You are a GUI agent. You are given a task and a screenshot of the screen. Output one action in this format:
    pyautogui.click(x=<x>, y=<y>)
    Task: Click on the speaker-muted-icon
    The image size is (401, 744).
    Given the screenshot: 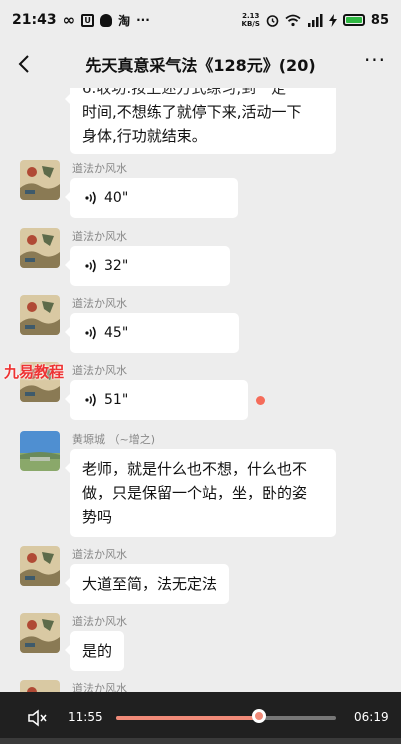 What is the action you would take?
    pyautogui.click(x=37, y=718)
    